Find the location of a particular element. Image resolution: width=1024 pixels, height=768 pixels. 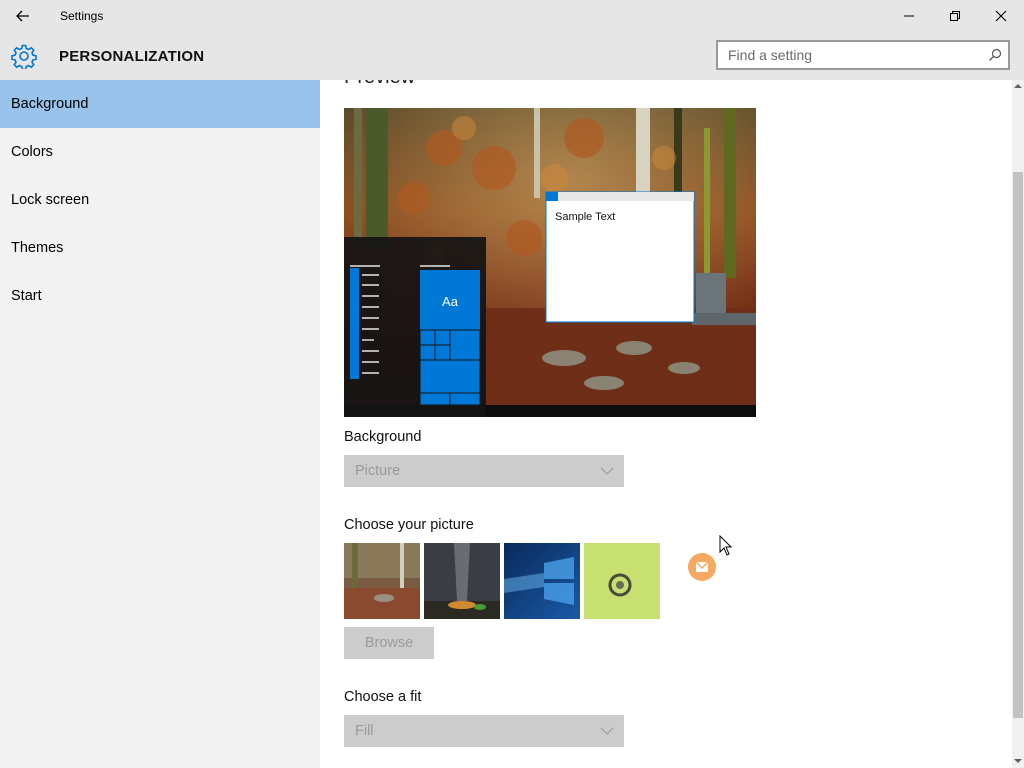

browse-button: Browse is located at coordinates (389, 643).